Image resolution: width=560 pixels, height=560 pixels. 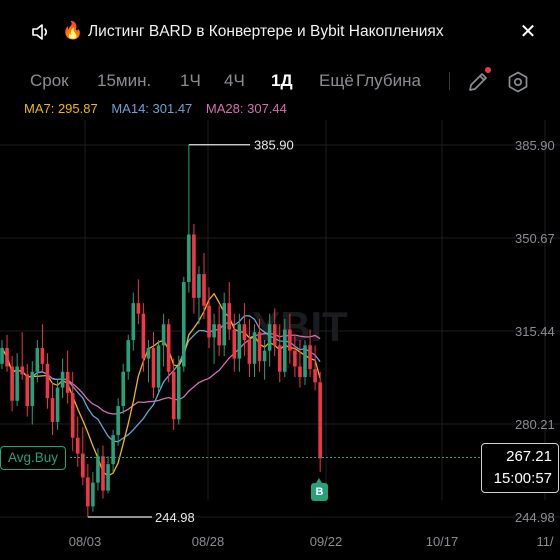 I want to click on y-tick-label: 350.67, so click(x=535, y=238).